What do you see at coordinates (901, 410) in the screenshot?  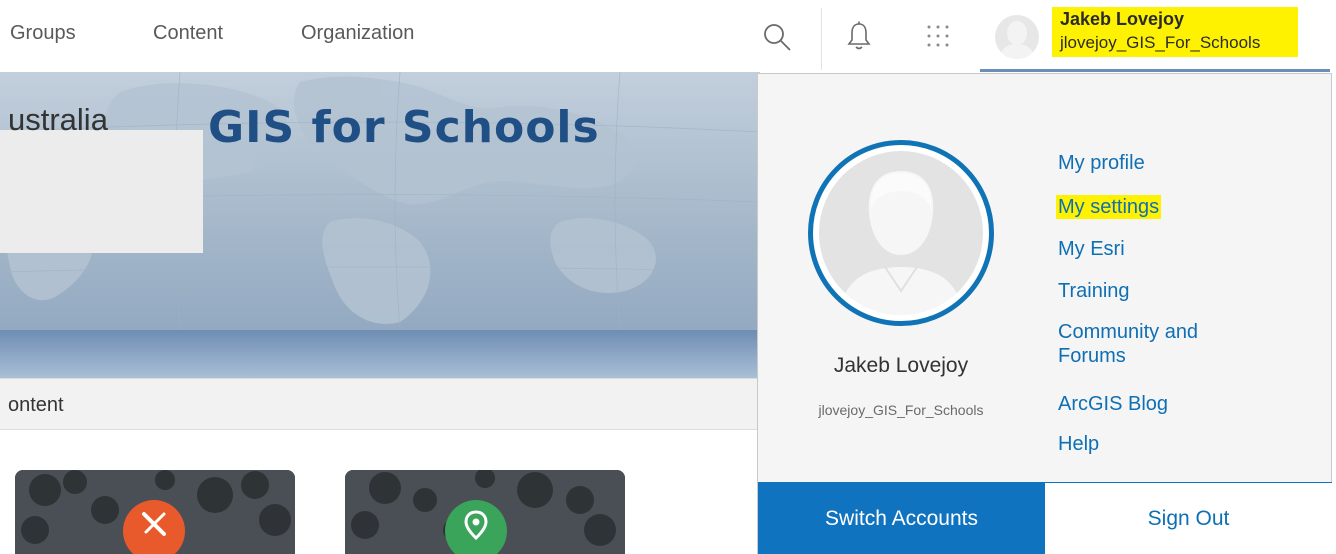 I see `profile-handle: jlovejoy_GIS_For_Schools` at bounding box center [901, 410].